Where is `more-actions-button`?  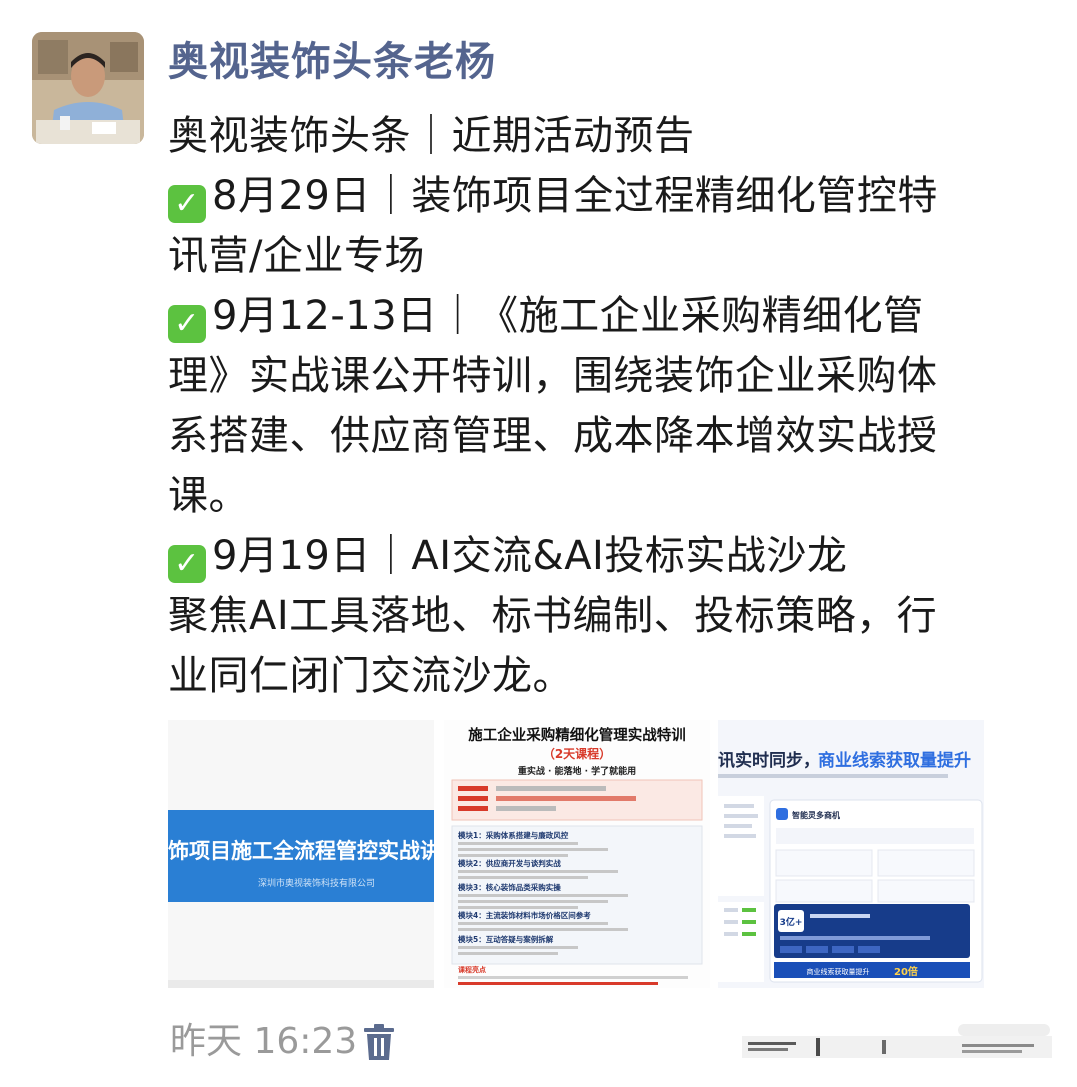
more-actions-button is located at coordinates (897, 1045).